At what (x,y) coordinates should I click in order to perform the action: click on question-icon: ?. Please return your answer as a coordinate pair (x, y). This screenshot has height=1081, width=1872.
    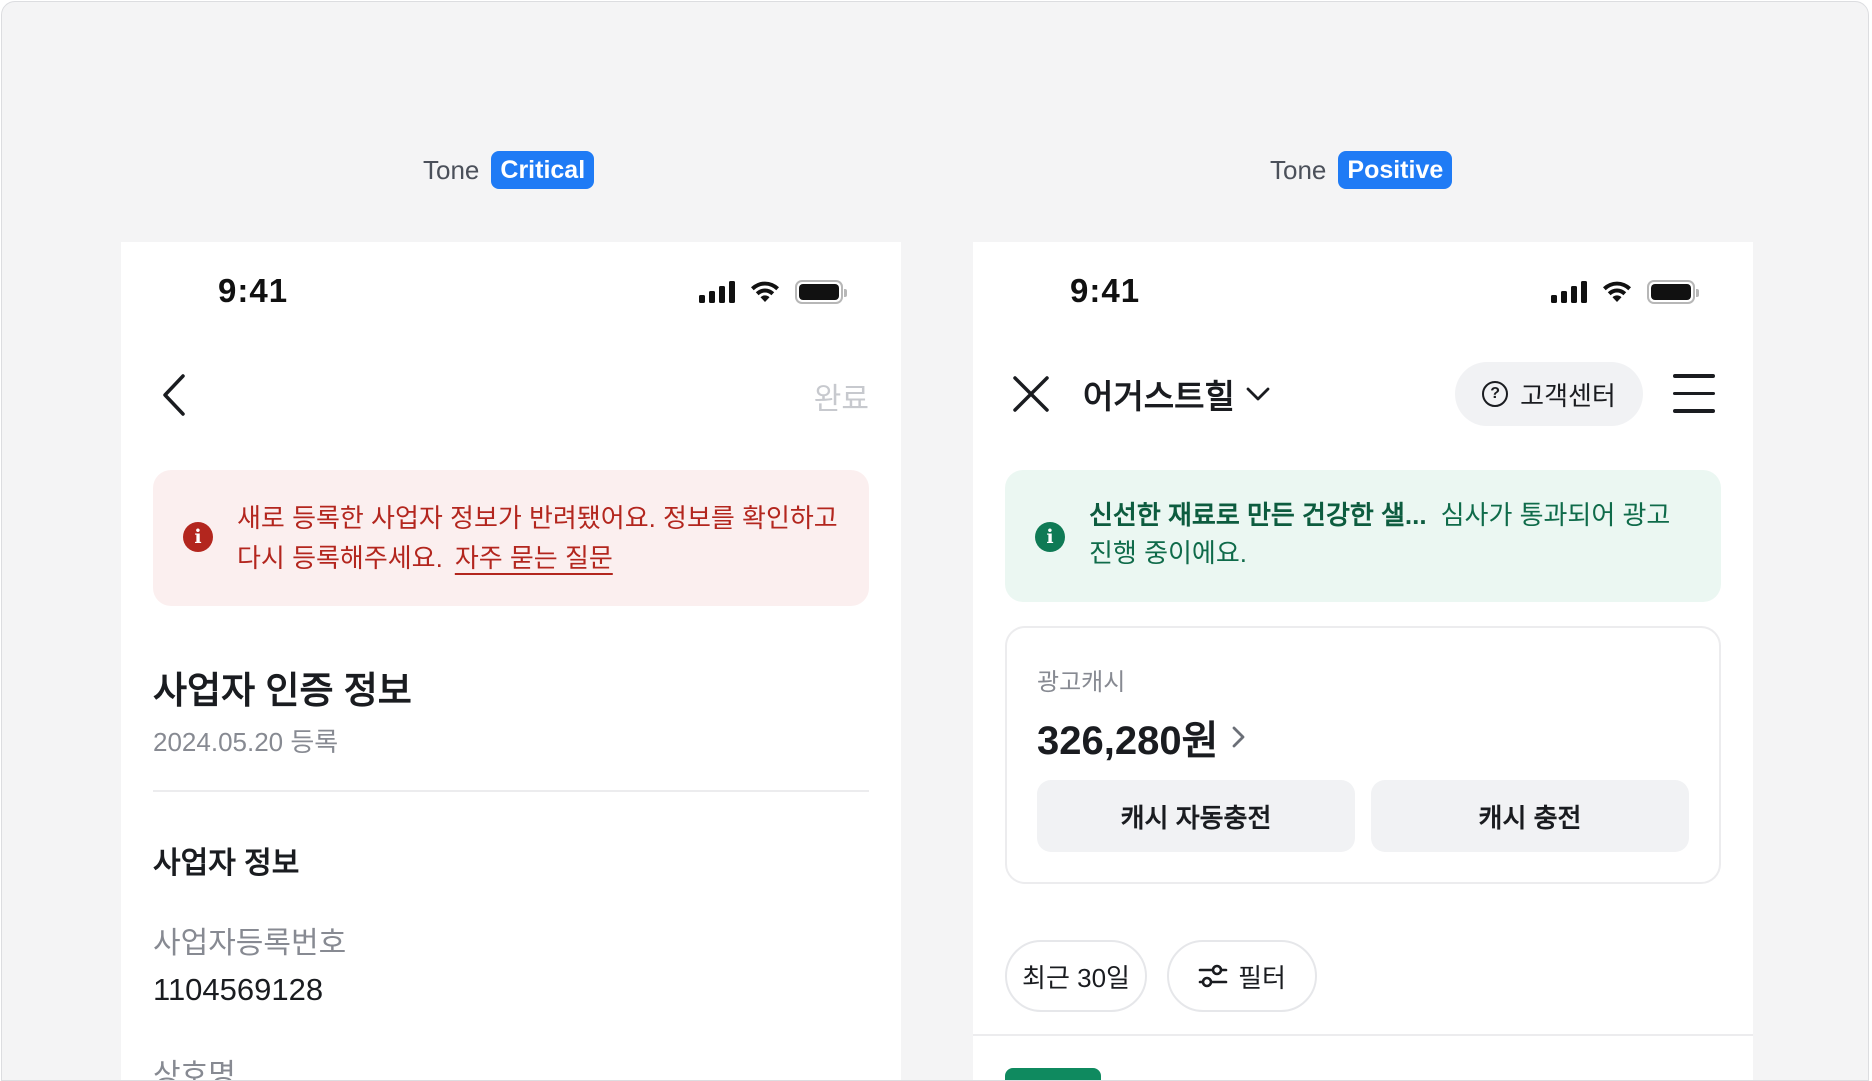
    Looking at the image, I should click on (1495, 394).